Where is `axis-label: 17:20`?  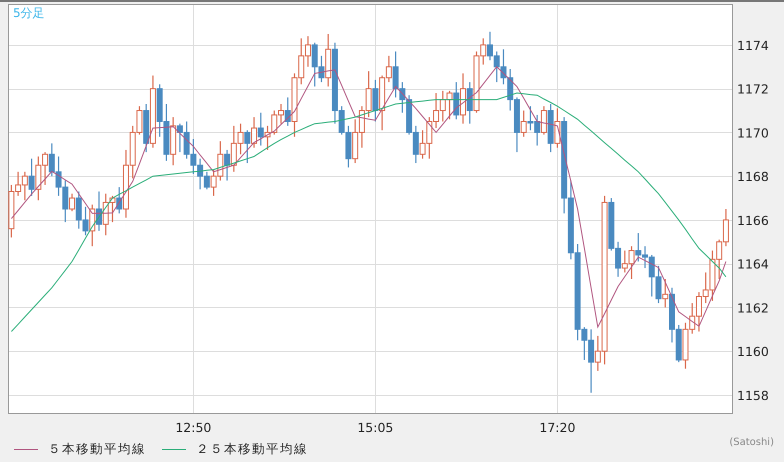
axis-label: 17:20 is located at coordinates (557, 427).